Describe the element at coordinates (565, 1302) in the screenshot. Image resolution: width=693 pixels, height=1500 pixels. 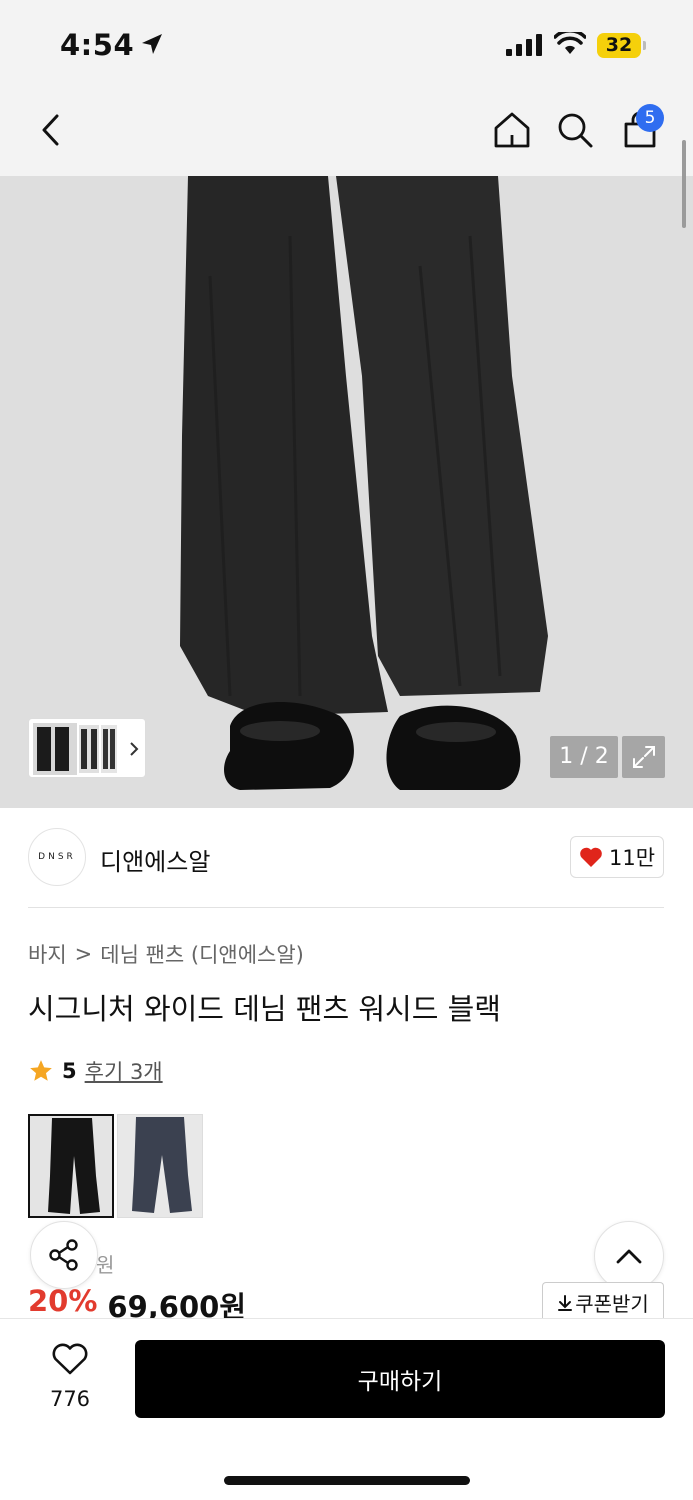
I see `download-icon` at that location.